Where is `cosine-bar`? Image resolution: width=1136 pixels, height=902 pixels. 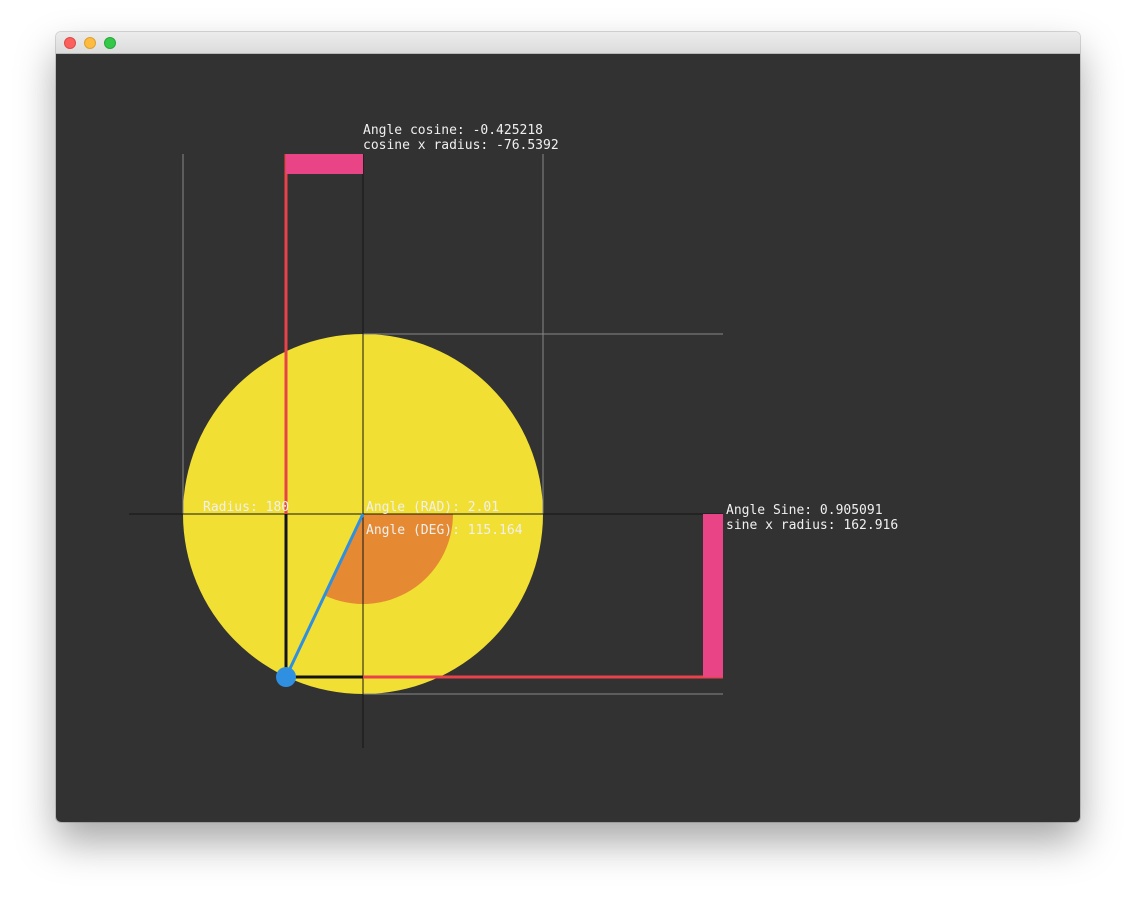 cosine-bar is located at coordinates (324, 164).